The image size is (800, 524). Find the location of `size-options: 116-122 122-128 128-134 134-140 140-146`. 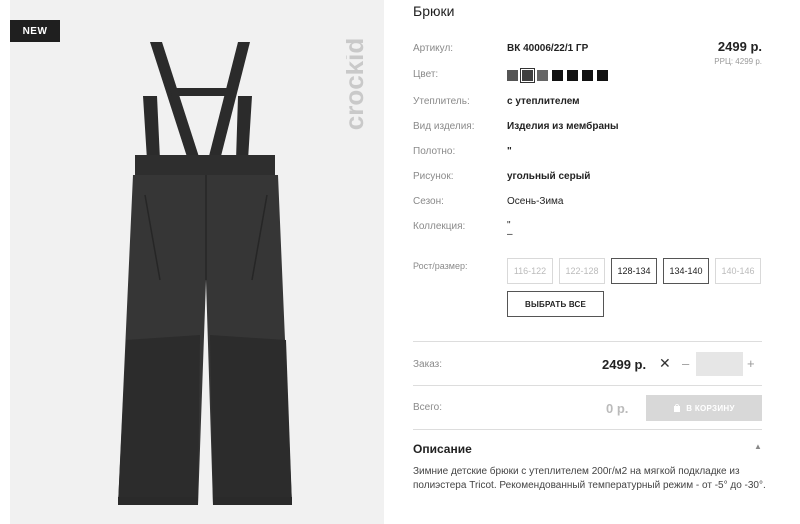

size-options: 116-122 122-128 128-134 134-140 140-146 is located at coordinates (634, 271).